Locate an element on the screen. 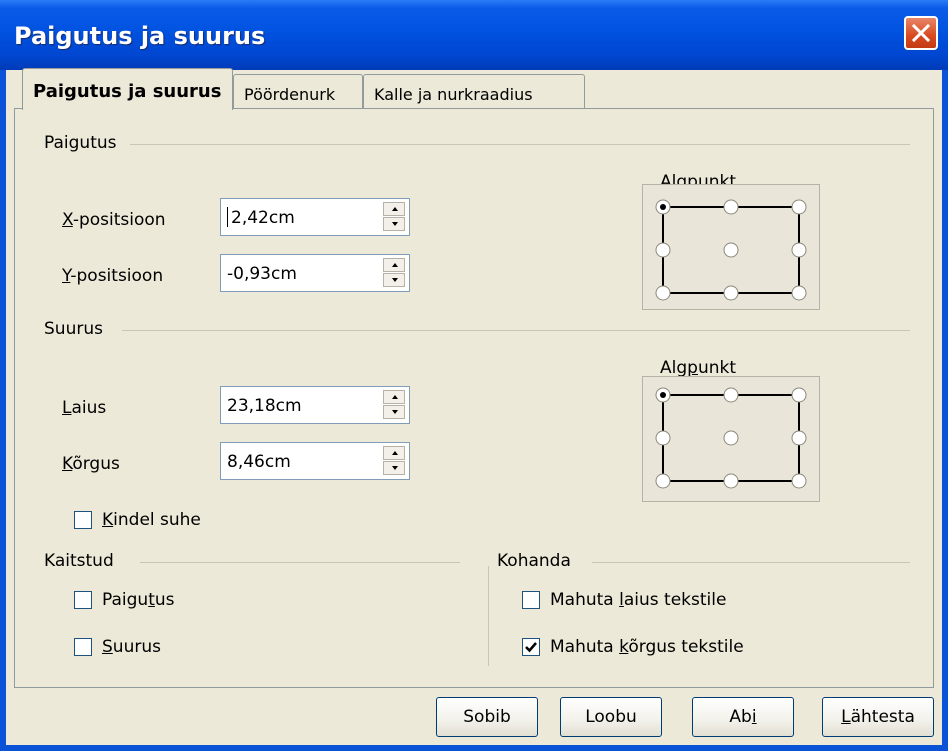 The width and height of the screenshot is (948, 751). height-spinner is located at coordinates (394, 461).